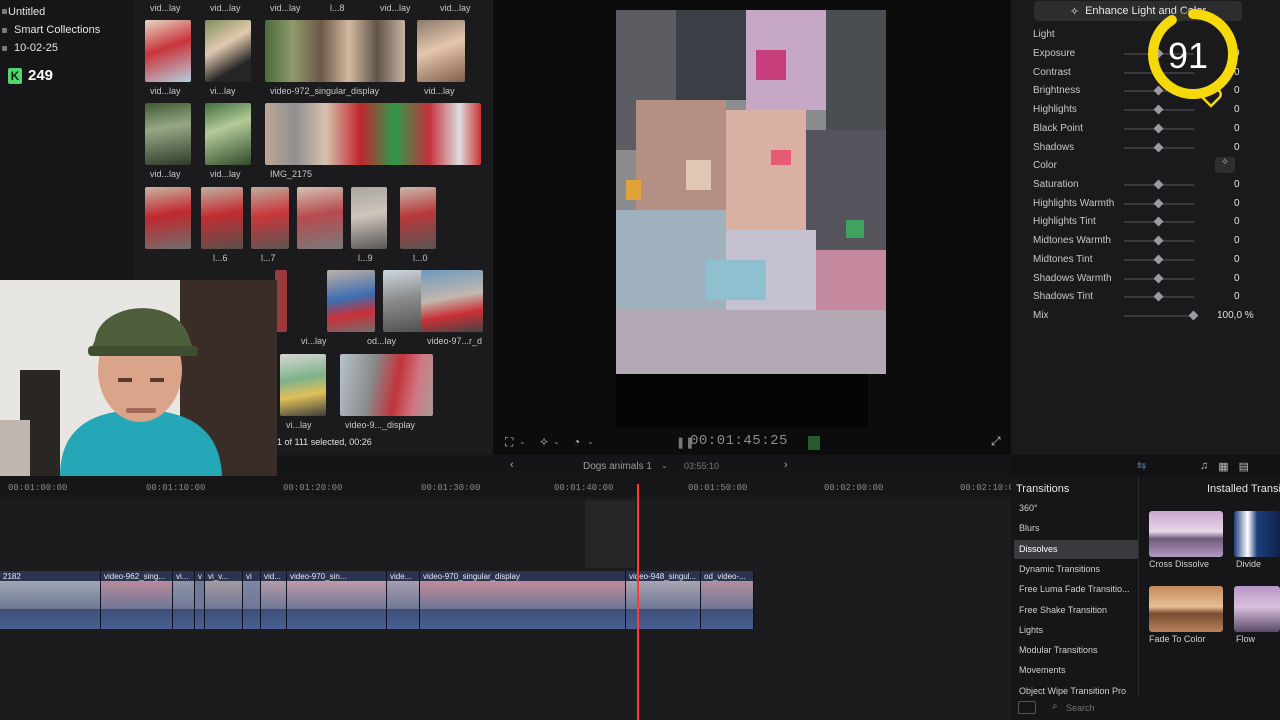 The image size is (1280, 720). Describe the element at coordinates (1031, 630) in the screenshot. I see `transition-category: Lights` at that location.